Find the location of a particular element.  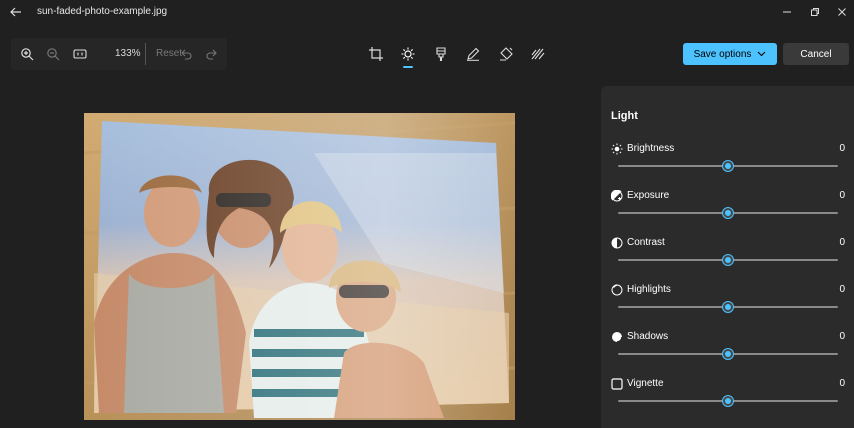

brightness-icon is located at coordinates (408, 54).